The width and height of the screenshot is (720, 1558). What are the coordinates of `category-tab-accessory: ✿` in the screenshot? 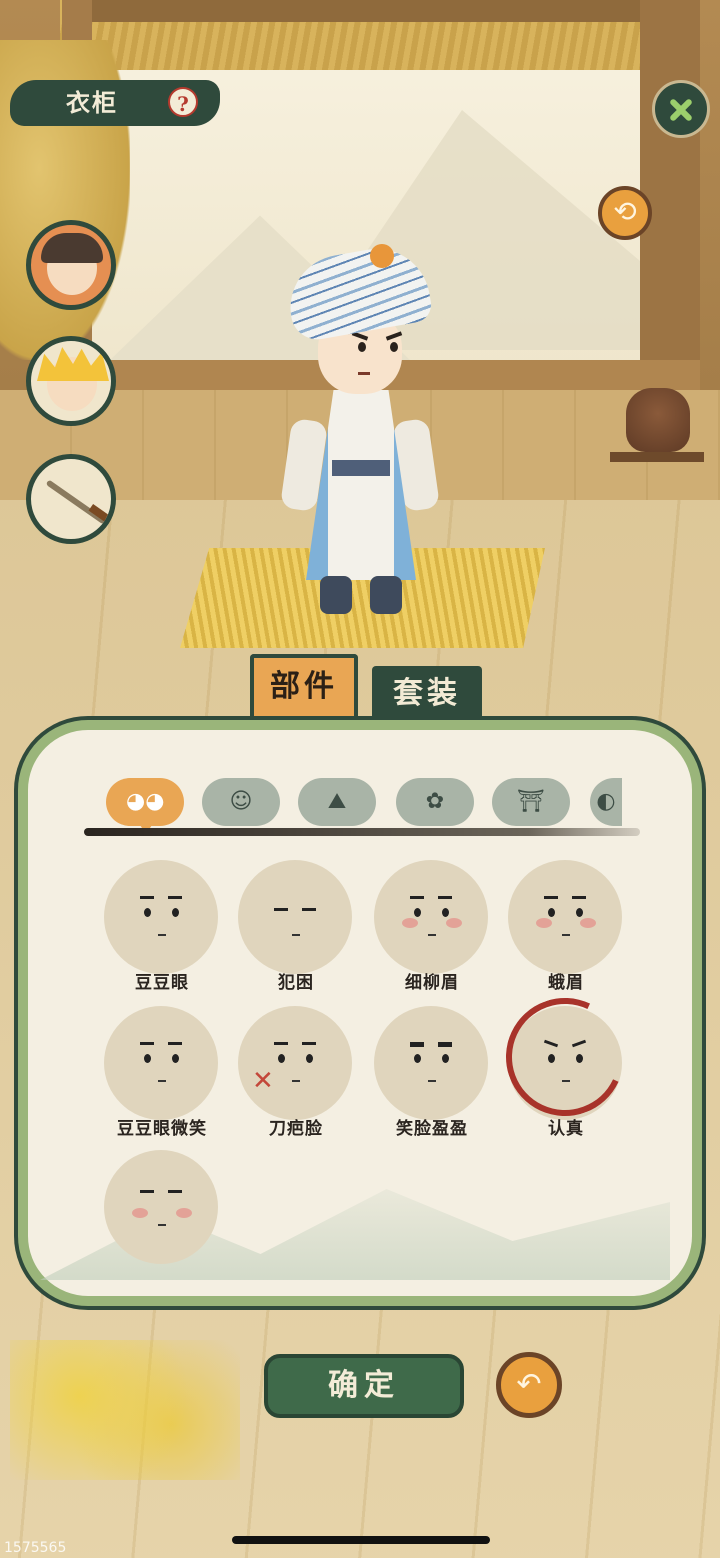 It's located at (435, 802).